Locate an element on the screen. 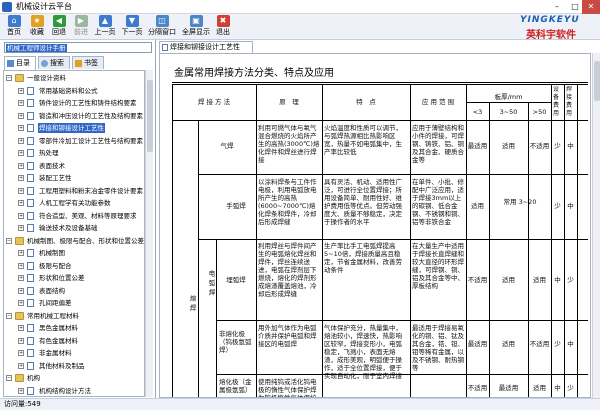 This screenshot has height=410, width=600. table-border-left is located at coordinates (172, 240).